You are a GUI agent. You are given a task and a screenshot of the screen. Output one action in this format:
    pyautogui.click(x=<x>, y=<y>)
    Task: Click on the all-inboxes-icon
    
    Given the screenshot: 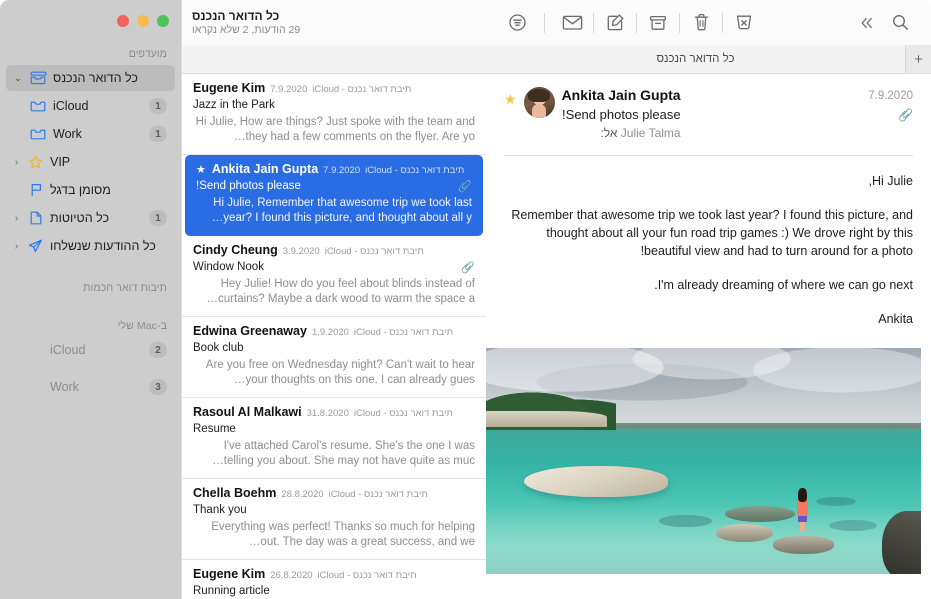 What is the action you would take?
    pyautogui.click(x=38, y=78)
    